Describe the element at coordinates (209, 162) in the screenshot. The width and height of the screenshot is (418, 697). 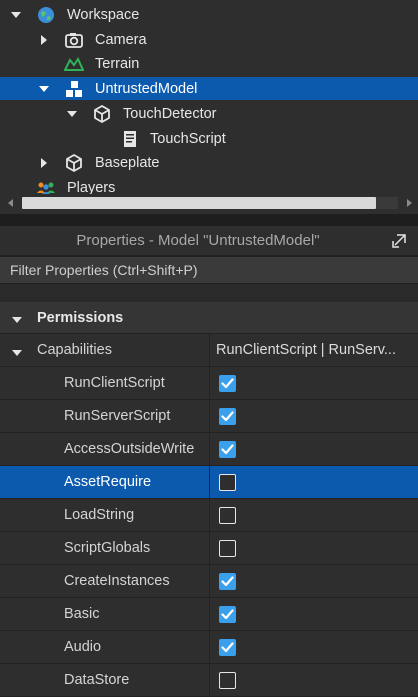
I see `tree-item-baseplate: Baseplate` at that location.